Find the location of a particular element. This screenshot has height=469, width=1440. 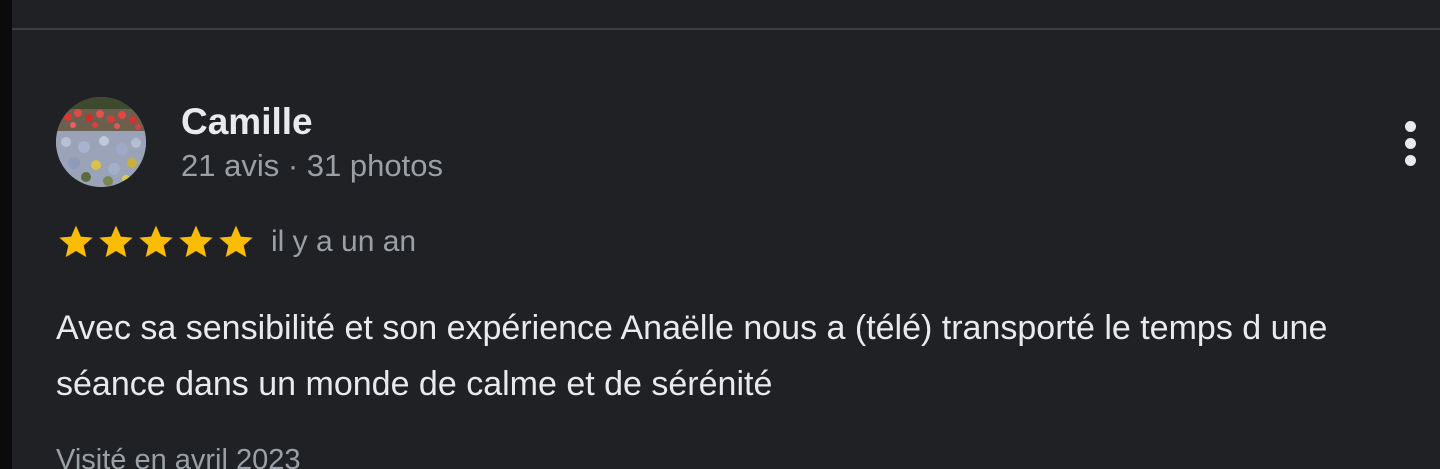

star-rating is located at coordinates (156, 242).